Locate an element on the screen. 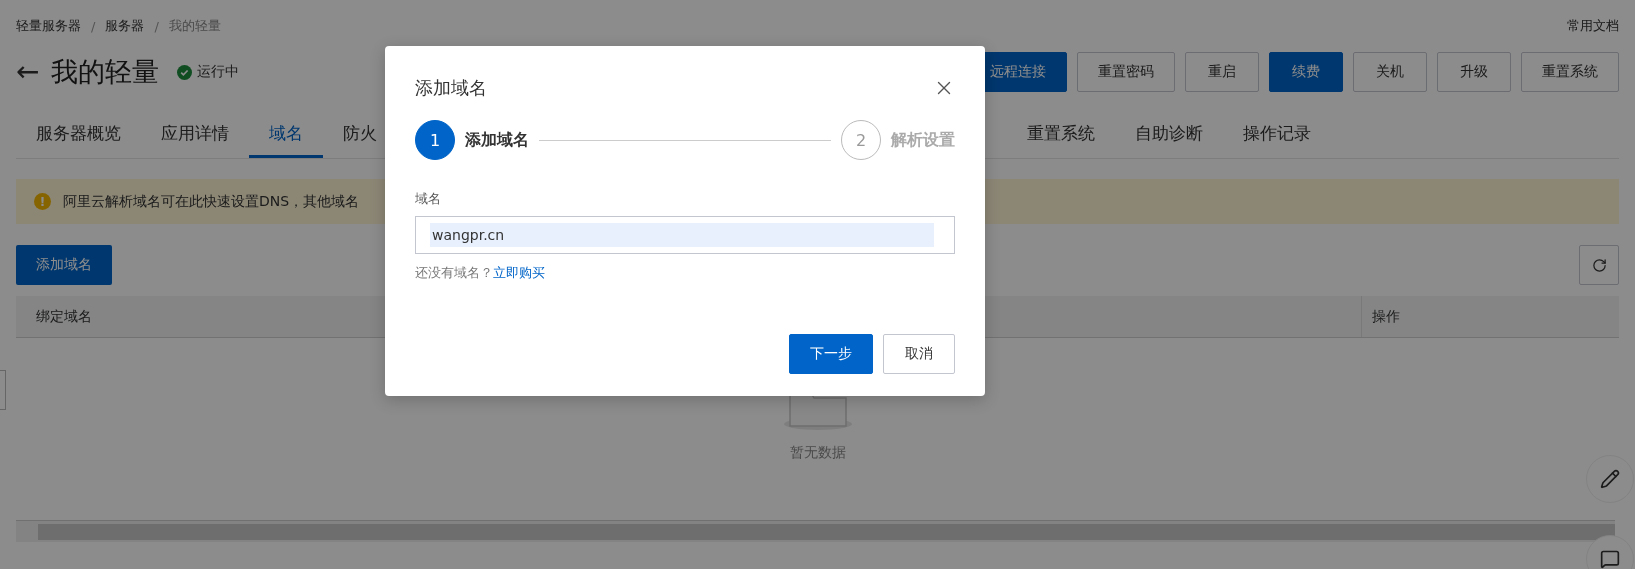 This screenshot has width=1635, height=569. chat-icon is located at coordinates (1610, 559).